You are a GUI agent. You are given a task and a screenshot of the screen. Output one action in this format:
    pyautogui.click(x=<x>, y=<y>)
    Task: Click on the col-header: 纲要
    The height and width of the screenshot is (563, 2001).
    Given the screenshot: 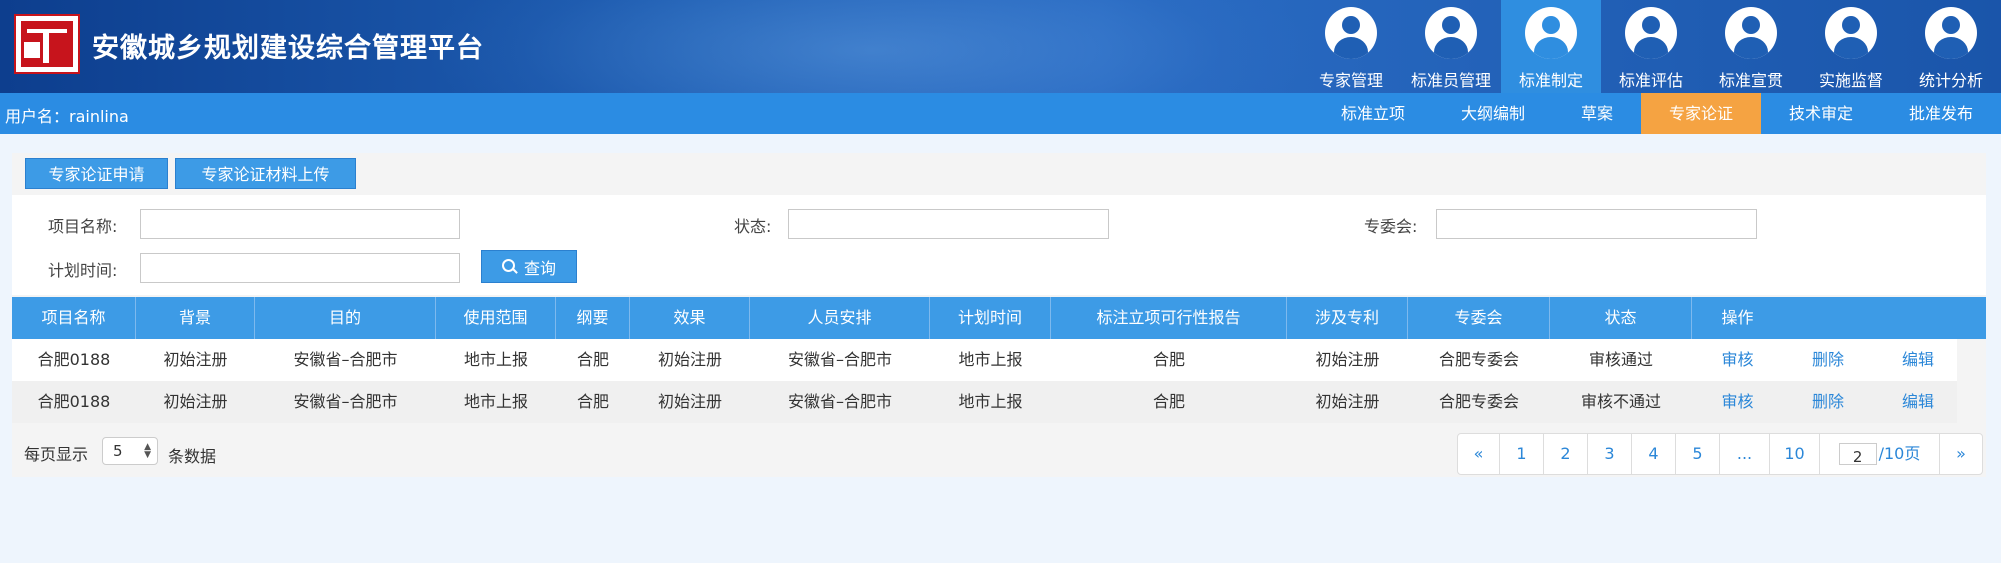 What is the action you would take?
    pyautogui.click(x=593, y=318)
    